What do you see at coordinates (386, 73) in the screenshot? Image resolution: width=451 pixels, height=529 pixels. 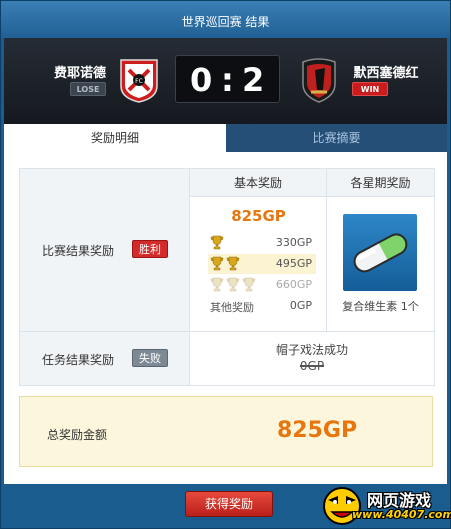 I see `away-team-name: 默西塞德红` at bounding box center [386, 73].